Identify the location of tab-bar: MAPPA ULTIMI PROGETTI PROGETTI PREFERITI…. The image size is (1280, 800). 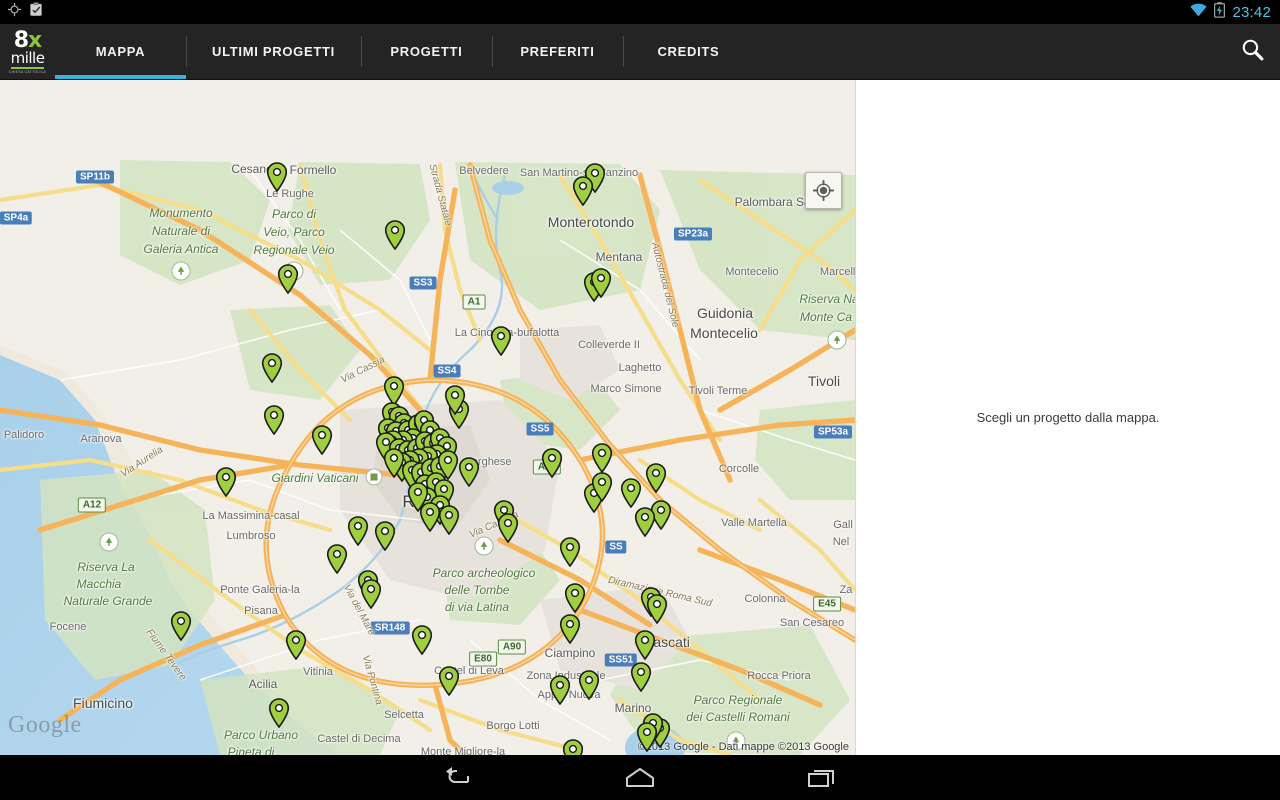
(404, 51).